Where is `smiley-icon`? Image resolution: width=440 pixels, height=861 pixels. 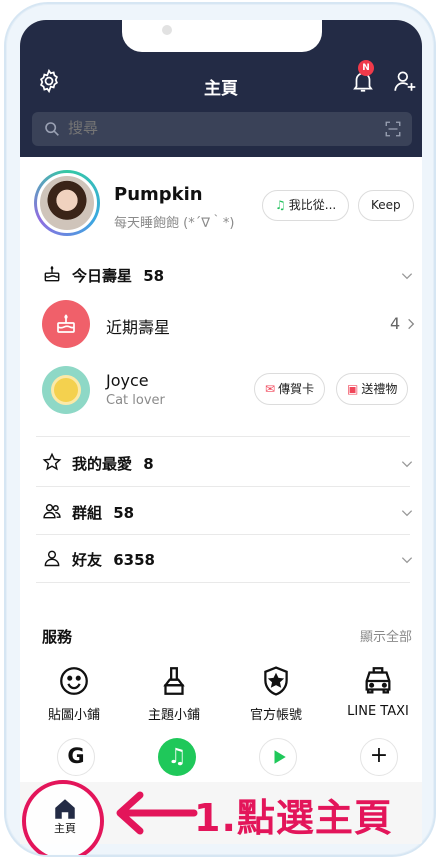 smiley-icon is located at coordinates (74, 681).